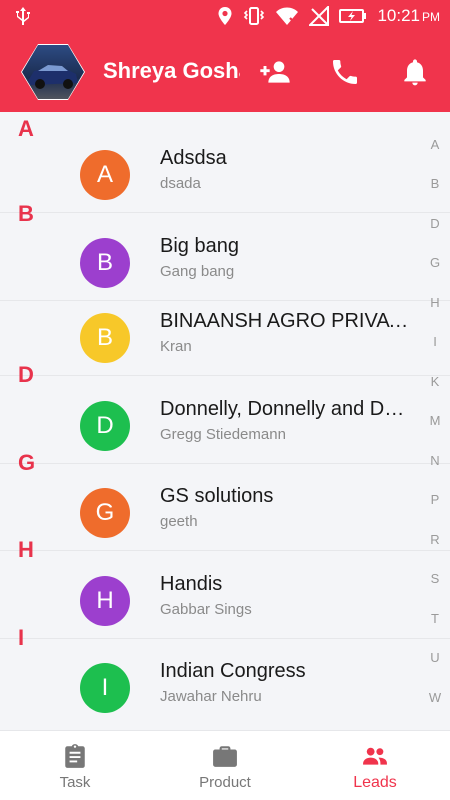  I want to click on alphabet-index: A B D G H I K M N P R S T U W, so click(435, 421).